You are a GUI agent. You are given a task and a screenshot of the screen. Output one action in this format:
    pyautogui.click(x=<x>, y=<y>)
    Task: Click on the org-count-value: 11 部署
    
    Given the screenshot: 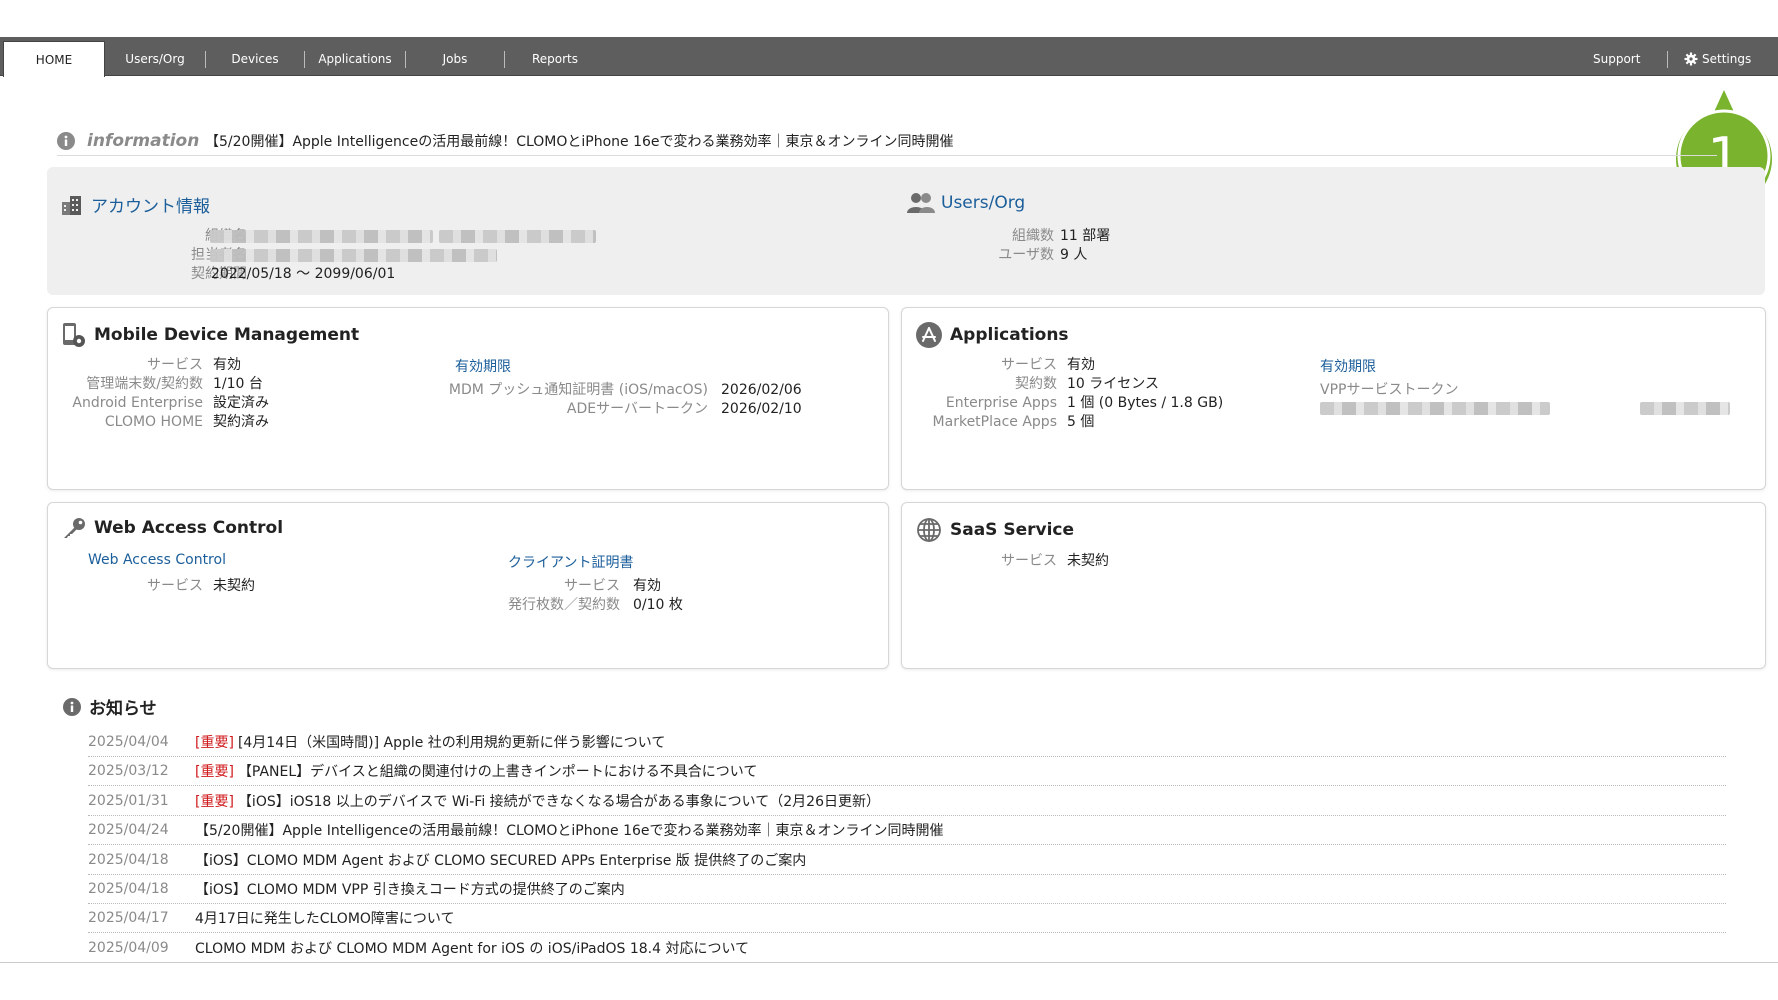 What is the action you would take?
    pyautogui.click(x=1085, y=236)
    